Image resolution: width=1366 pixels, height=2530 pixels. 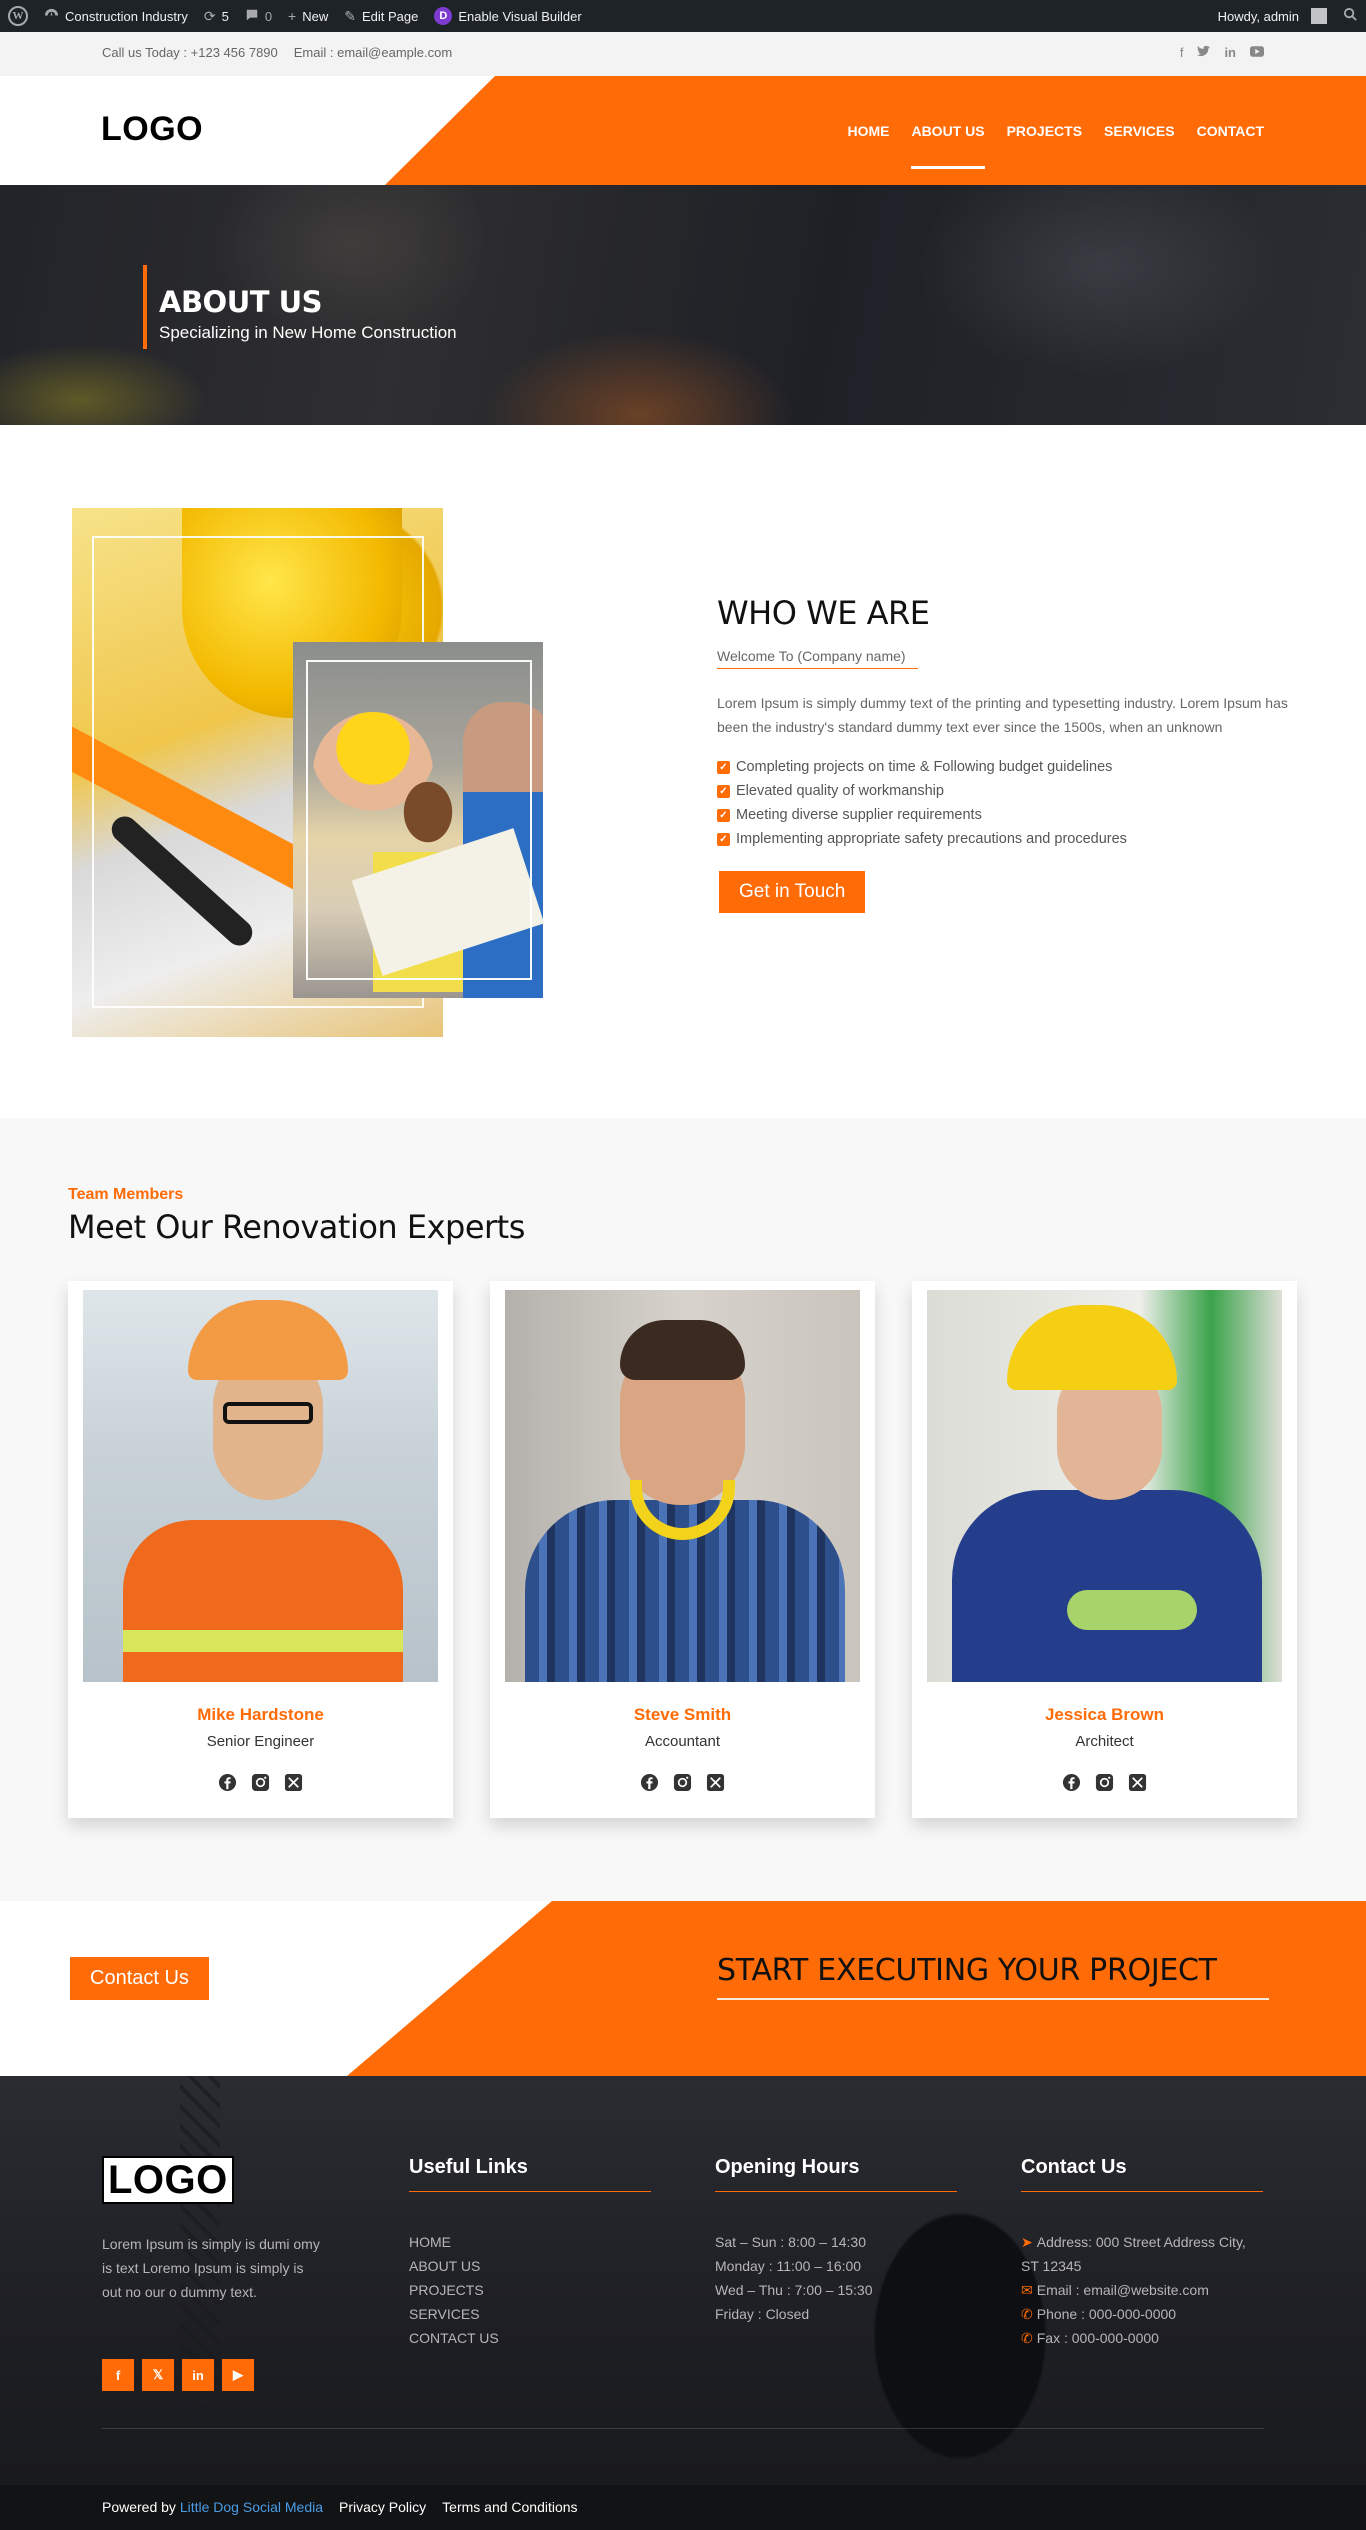 What do you see at coordinates (1204, 52) in the screenshot?
I see `twitter-icon` at bounding box center [1204, 52].